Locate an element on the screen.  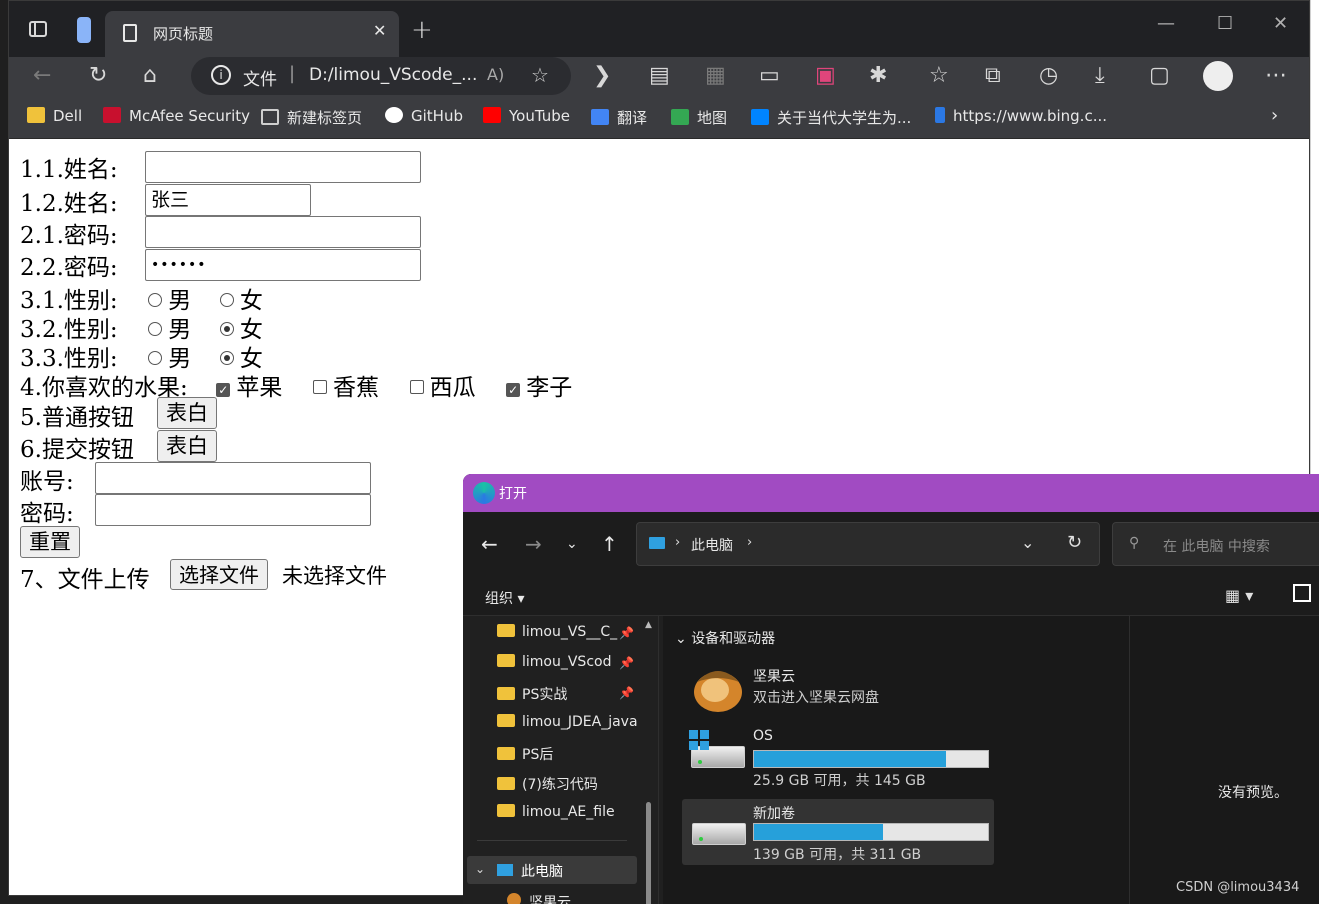
breadcrumb-this-pc: 此电脑 is located at coordinates (712, 545).